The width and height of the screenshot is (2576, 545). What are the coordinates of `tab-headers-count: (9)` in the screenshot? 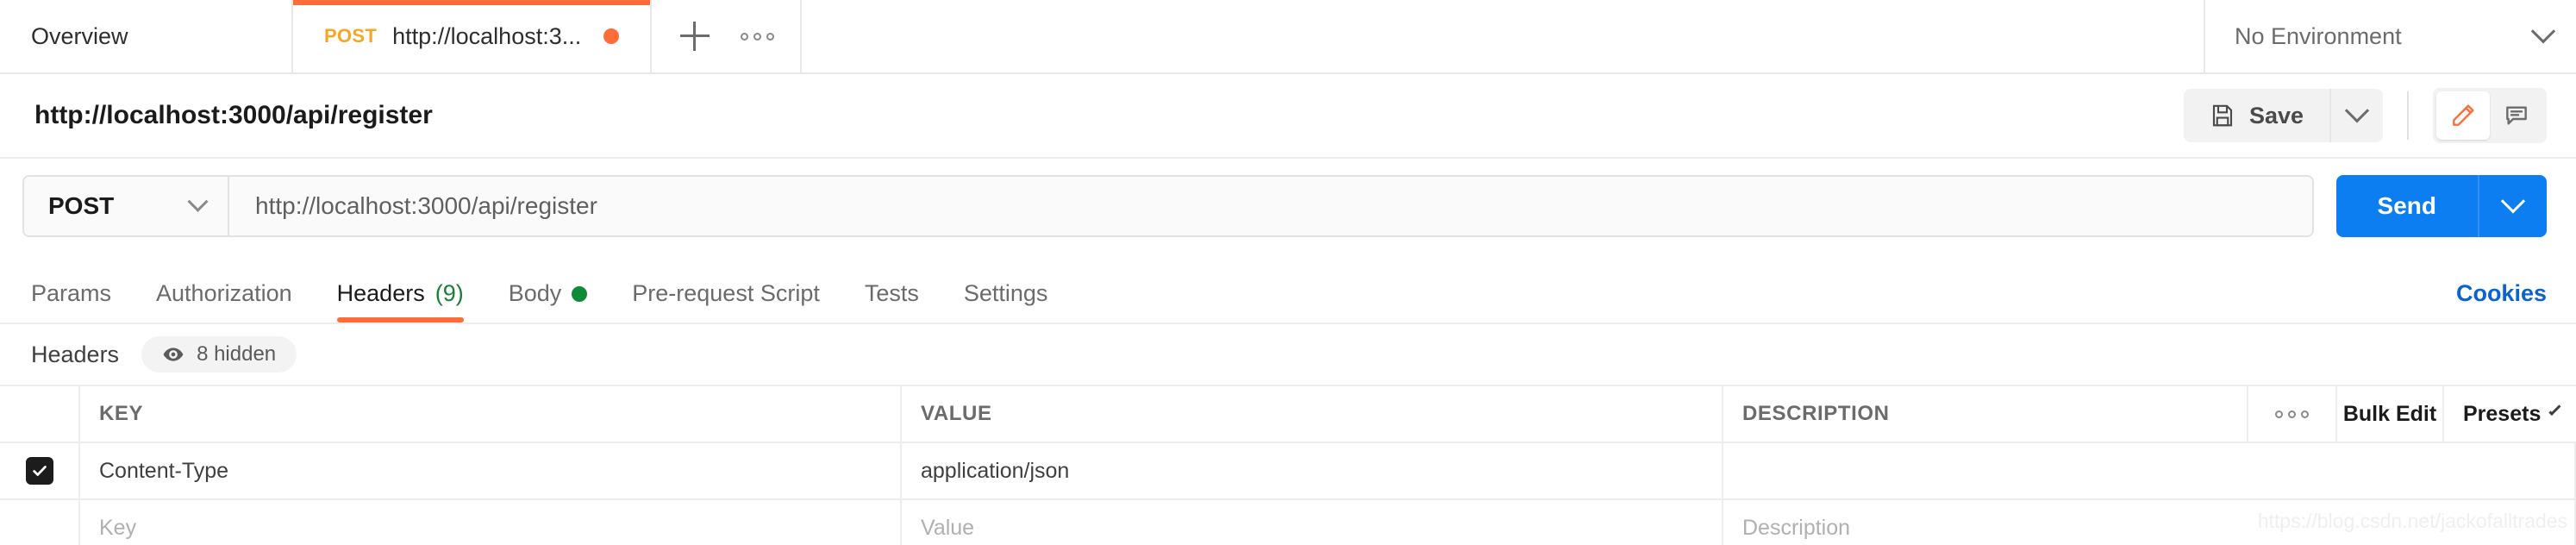 It's located at (449, 293).